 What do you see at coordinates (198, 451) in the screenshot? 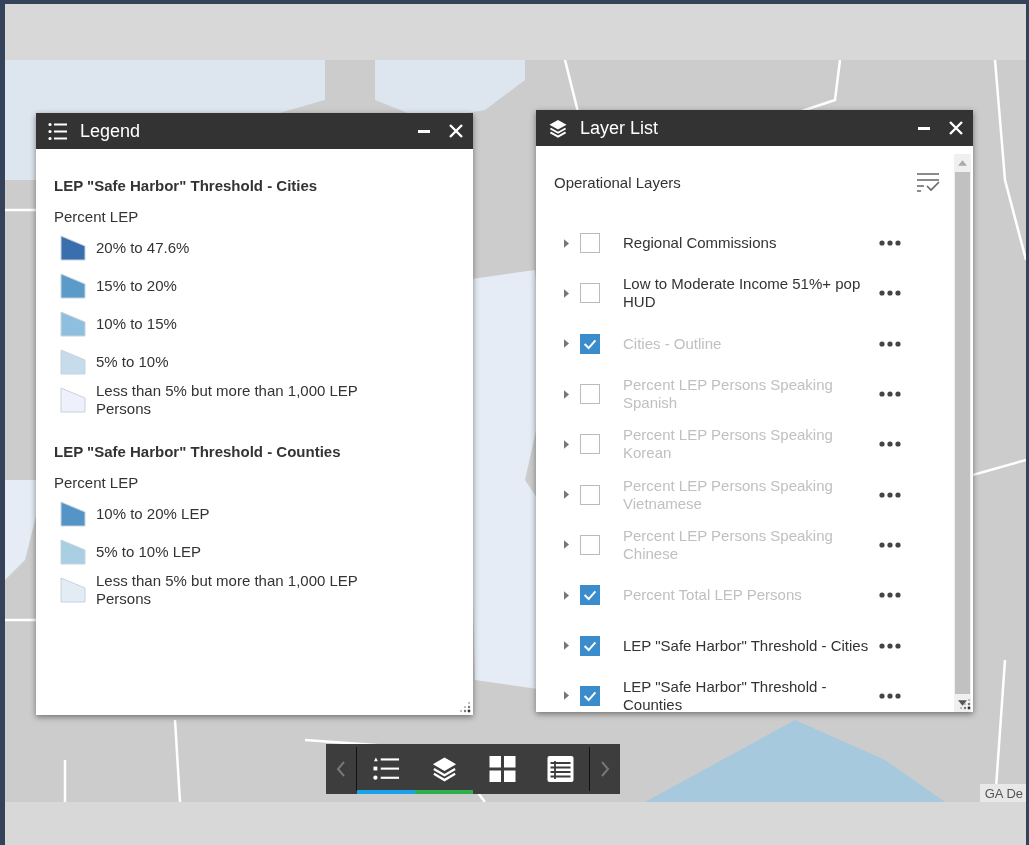
I see `legend-layer-title: LEP "Safe Harbor" Threshold - Counties` at bounding box center [198, 451].